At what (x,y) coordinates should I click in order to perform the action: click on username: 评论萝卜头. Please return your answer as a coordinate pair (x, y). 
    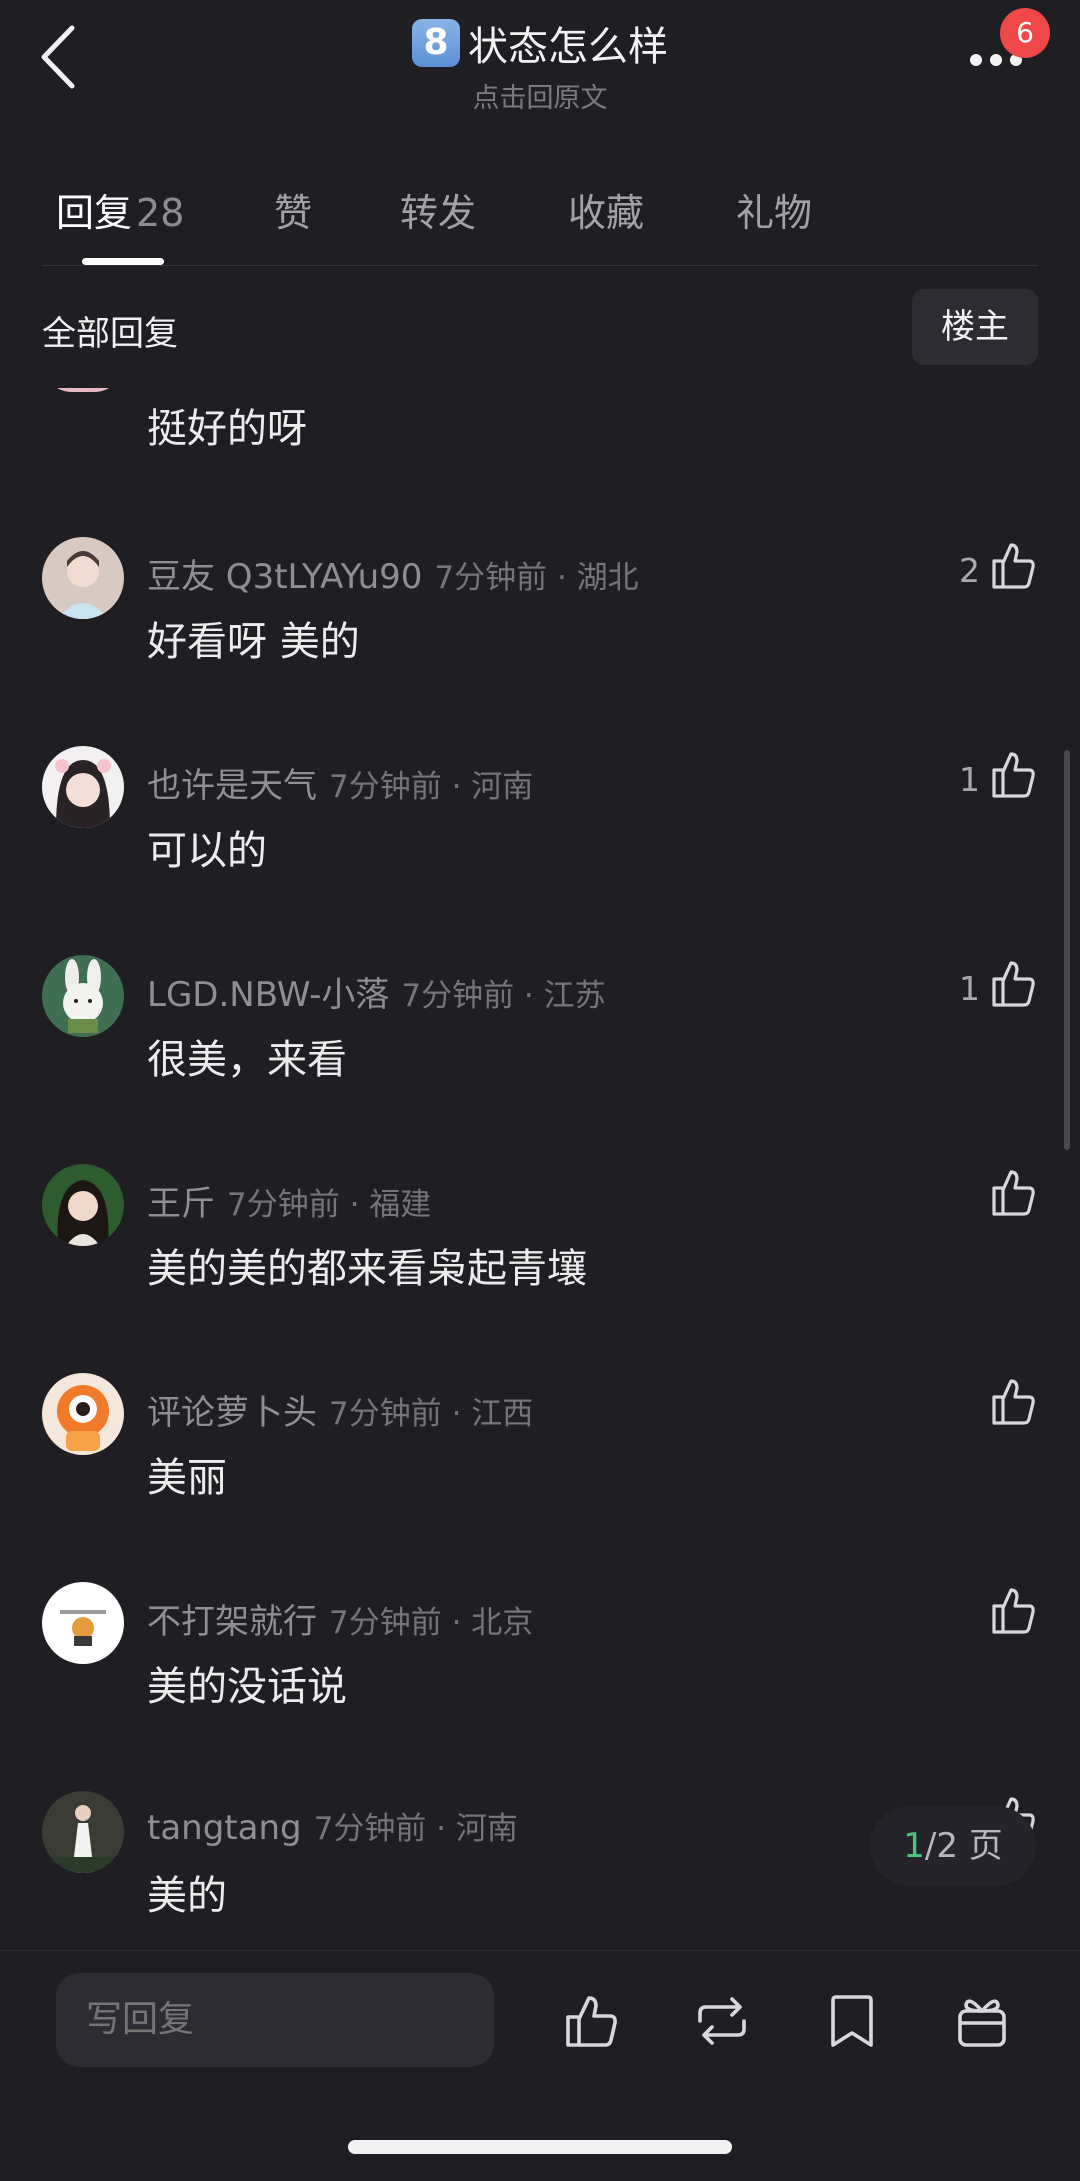
    Looking at the image, I should click on (232, 1413).